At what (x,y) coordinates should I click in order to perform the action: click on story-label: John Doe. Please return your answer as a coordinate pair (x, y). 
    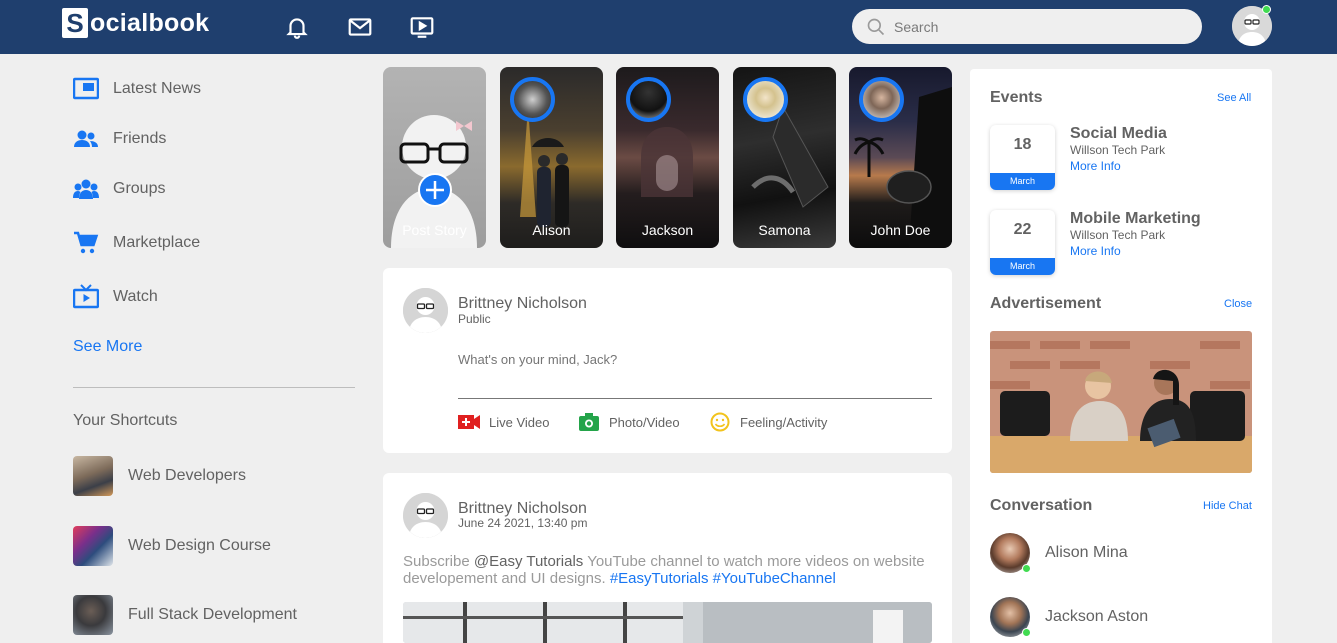
    Looking at the image, I should click on (900, 230).